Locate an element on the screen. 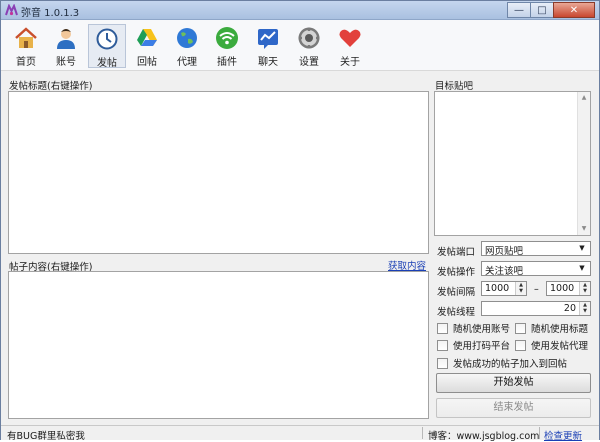  toolbar-post: 发帖 is located at coordinates (107, 46).